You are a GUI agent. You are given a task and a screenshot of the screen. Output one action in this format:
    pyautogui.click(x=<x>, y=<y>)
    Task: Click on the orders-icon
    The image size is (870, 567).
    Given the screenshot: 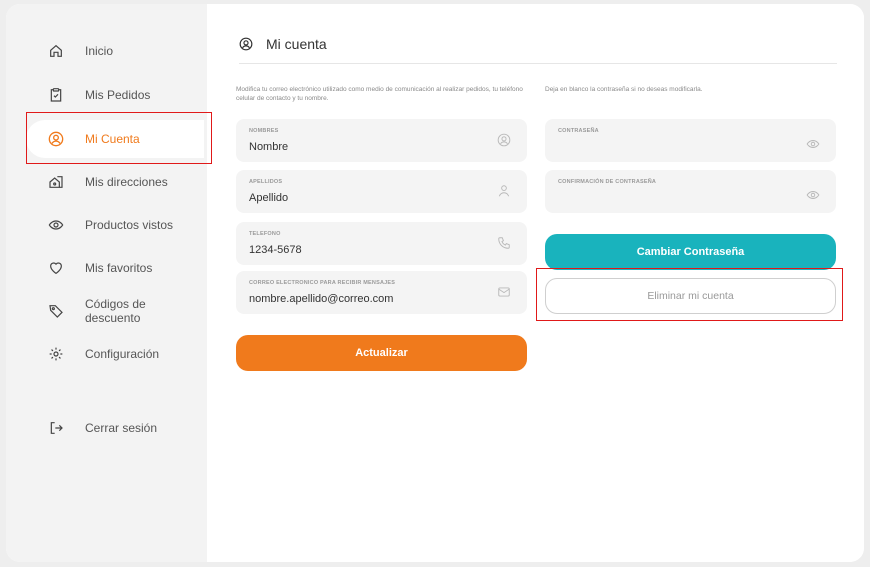 What is the action you would take?
    pyautogui.click(x=56, y=95)
    